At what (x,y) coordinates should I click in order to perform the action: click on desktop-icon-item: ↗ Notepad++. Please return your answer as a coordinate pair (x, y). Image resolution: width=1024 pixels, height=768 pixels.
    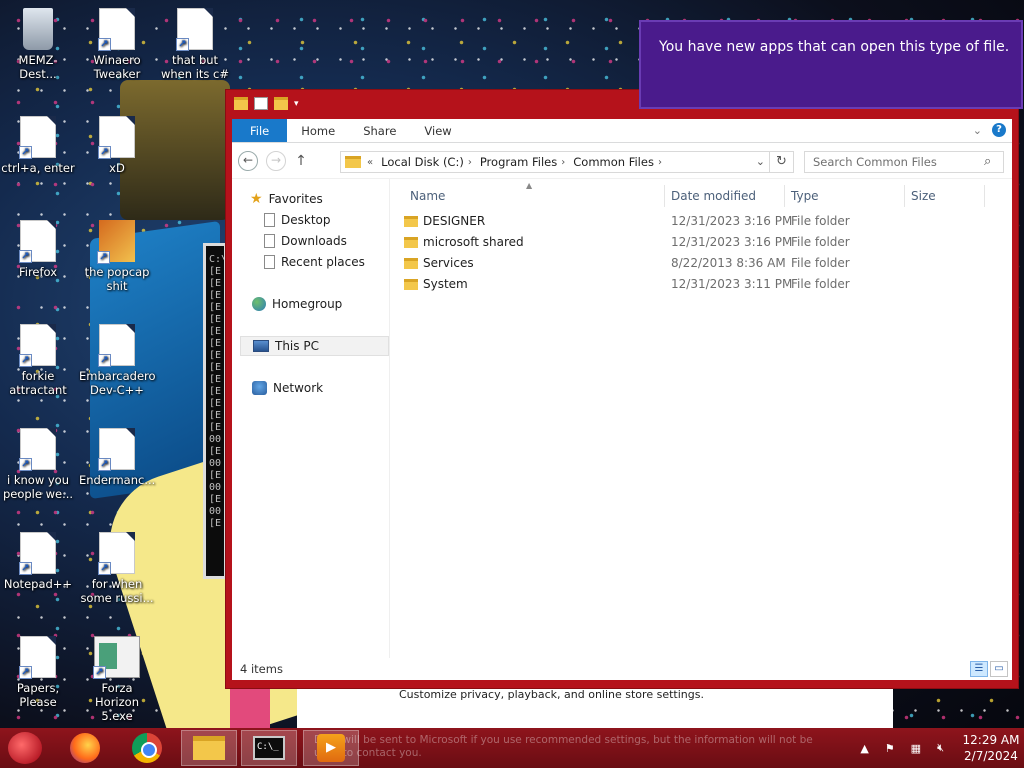
    Looking at the image, I should click on (38, 561).